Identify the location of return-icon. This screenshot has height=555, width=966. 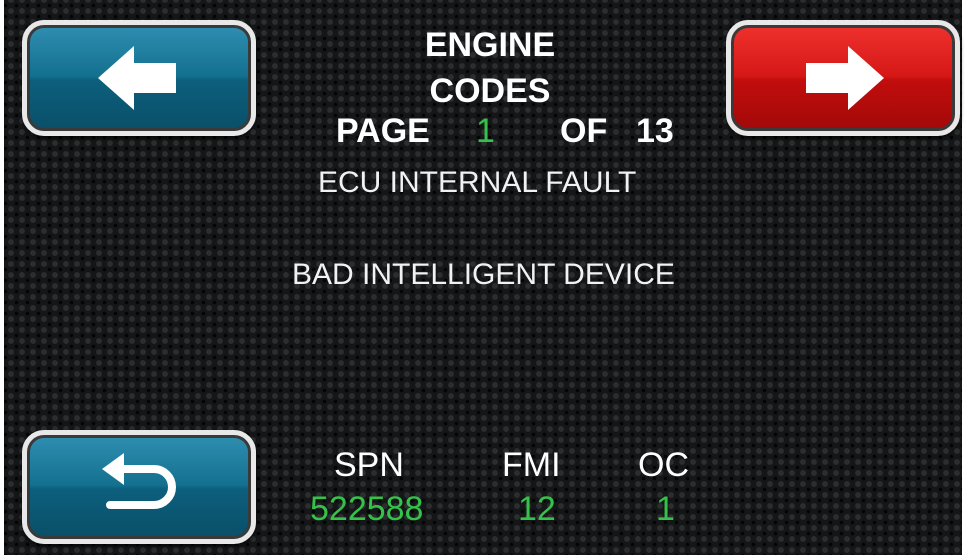
(139, 481).